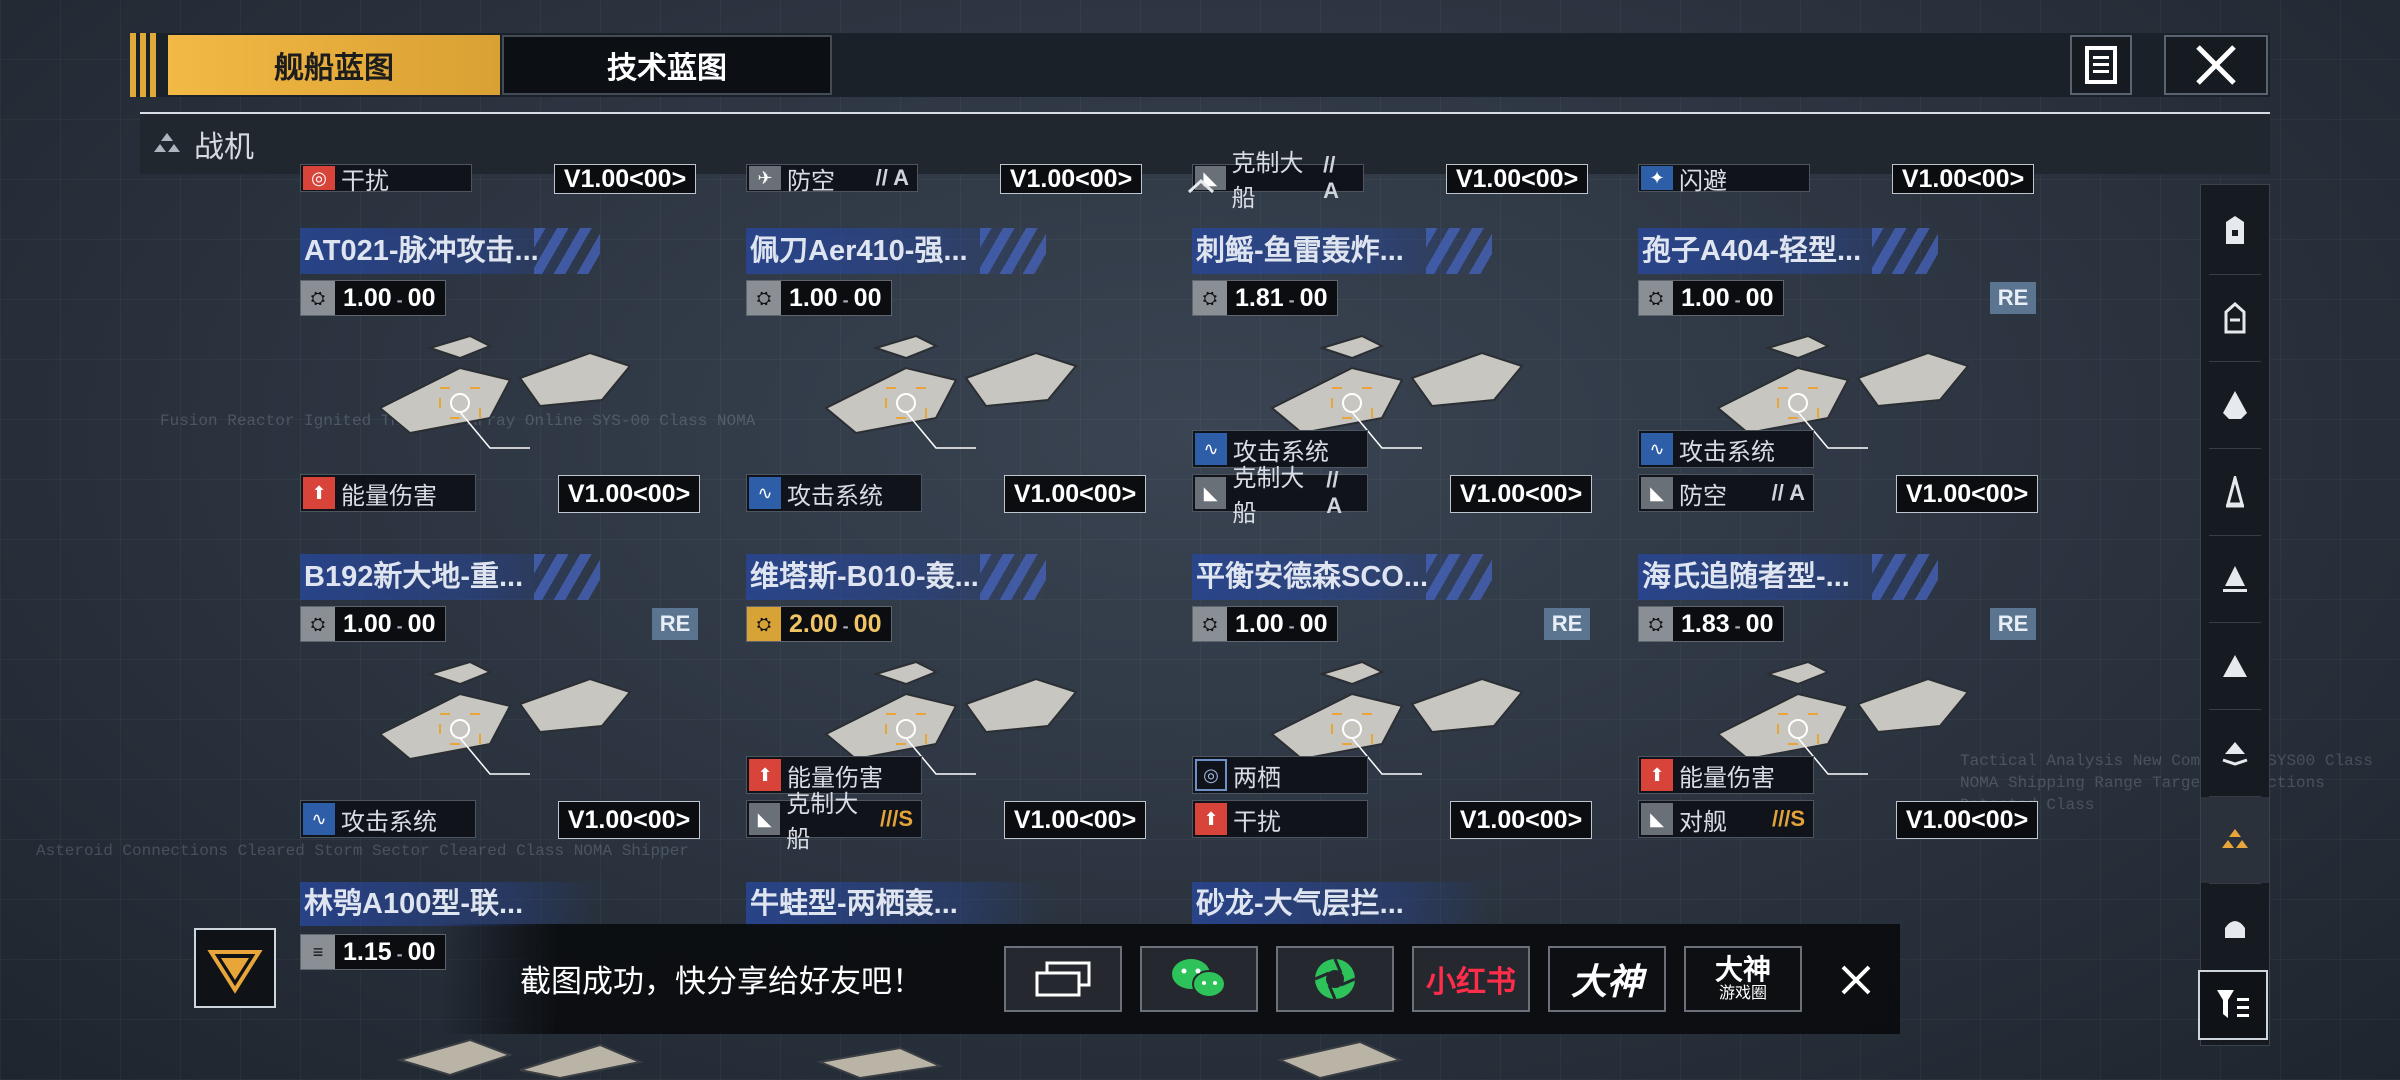  I want to click on rail-item-other, so click(2235, 927).